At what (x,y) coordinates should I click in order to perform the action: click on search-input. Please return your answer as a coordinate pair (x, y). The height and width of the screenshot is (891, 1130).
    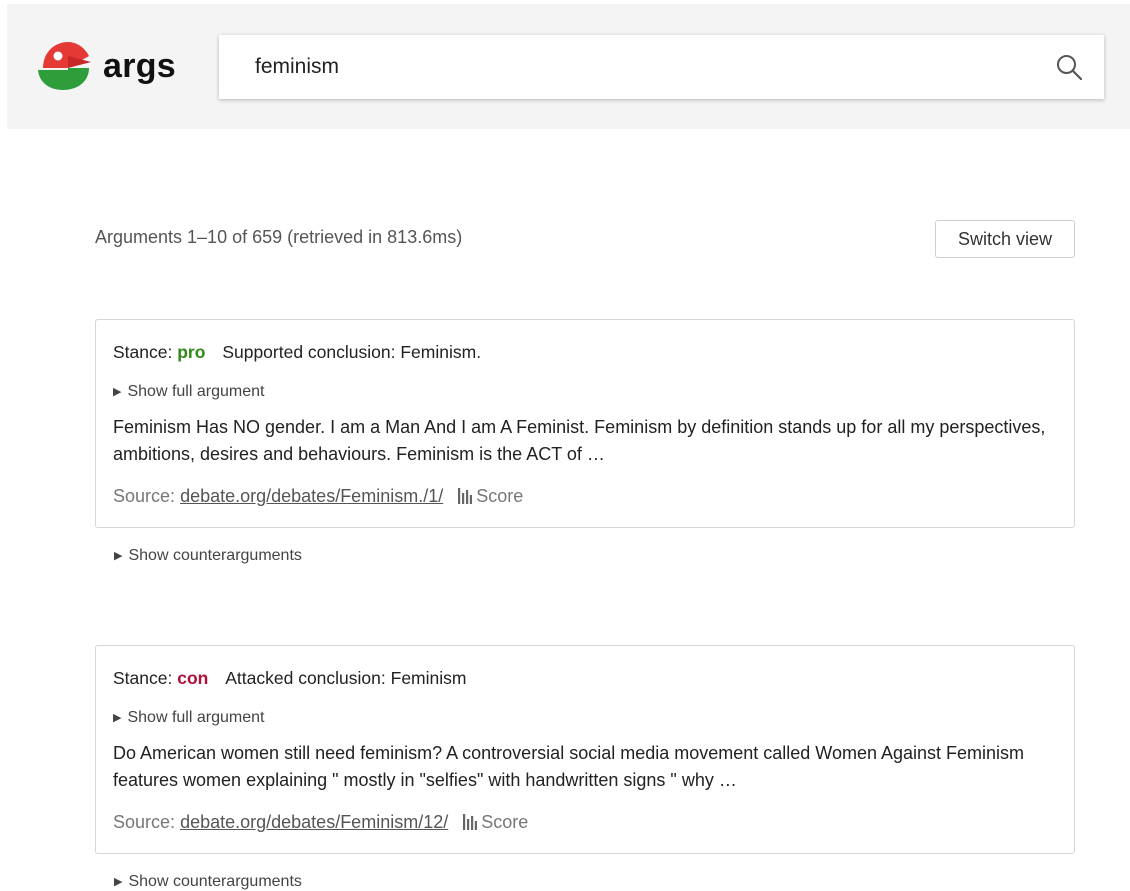
    Looking at the image, I should click on (619, 67).